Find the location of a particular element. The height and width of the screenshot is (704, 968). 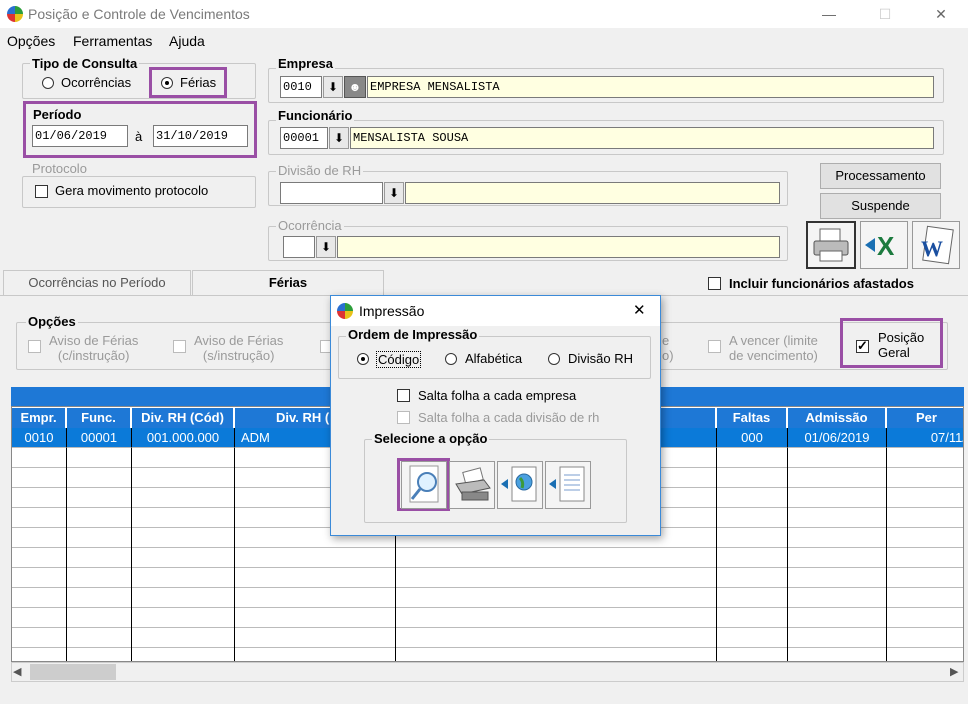

periodo-separator: à is located at coordinates (139, 136).